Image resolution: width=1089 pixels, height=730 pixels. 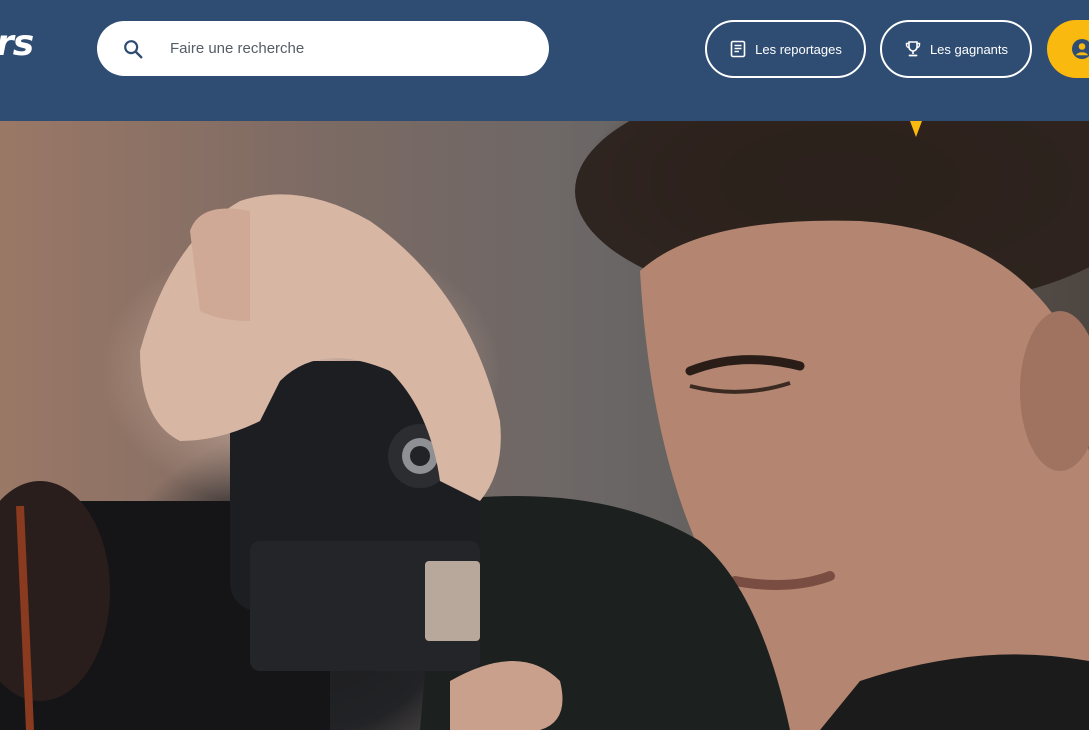 What do you see at coordinates (1068, 49) in the screenshot?
I see `account-button` at bounding box center [1068, 49].